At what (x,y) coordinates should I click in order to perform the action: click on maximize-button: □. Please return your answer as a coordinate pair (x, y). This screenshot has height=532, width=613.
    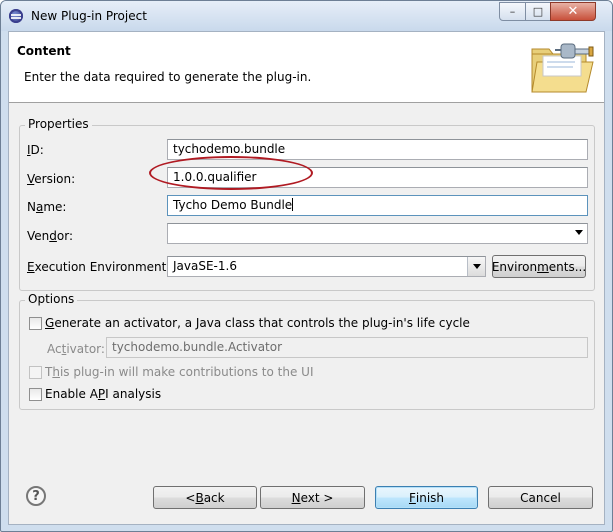
    Looking at the image, I should click on (538, 11).